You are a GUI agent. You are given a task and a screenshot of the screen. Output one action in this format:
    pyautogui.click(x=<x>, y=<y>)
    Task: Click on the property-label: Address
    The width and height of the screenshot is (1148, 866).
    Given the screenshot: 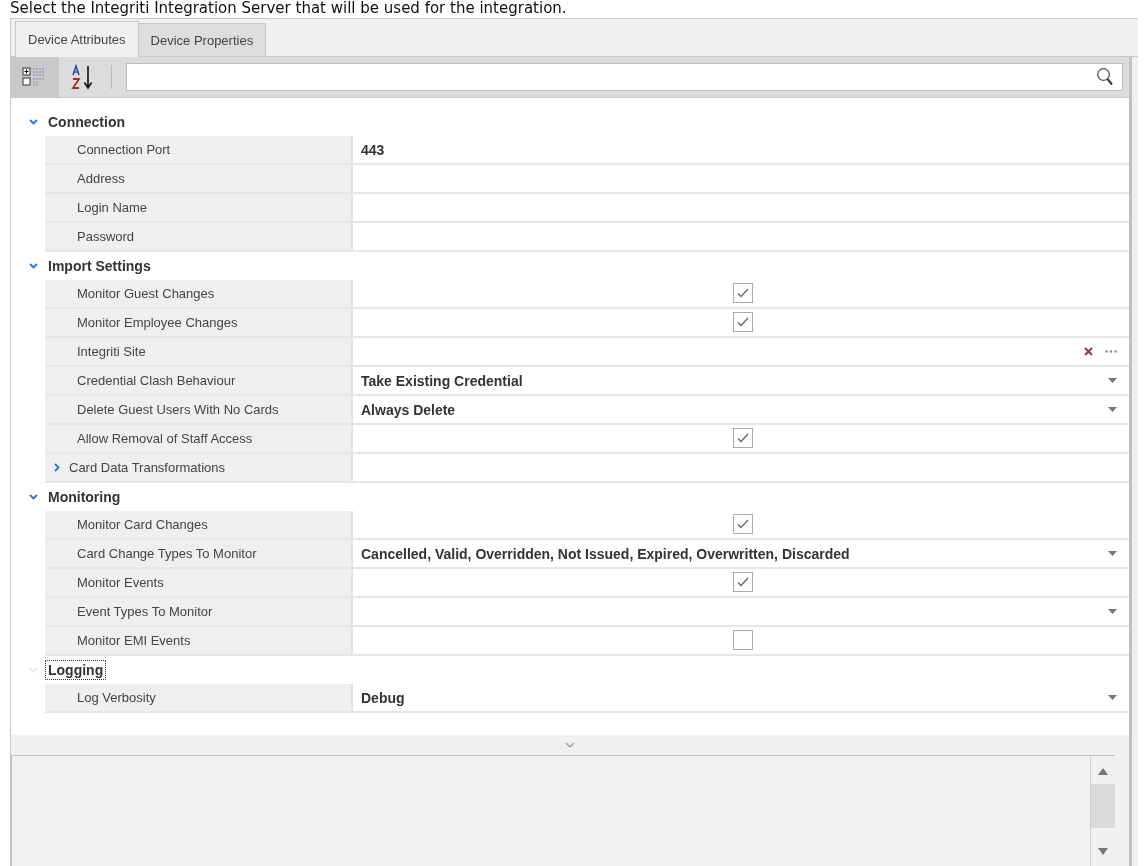 What is the action you would take?
    pyautogui.click(x=101, y=178)
    